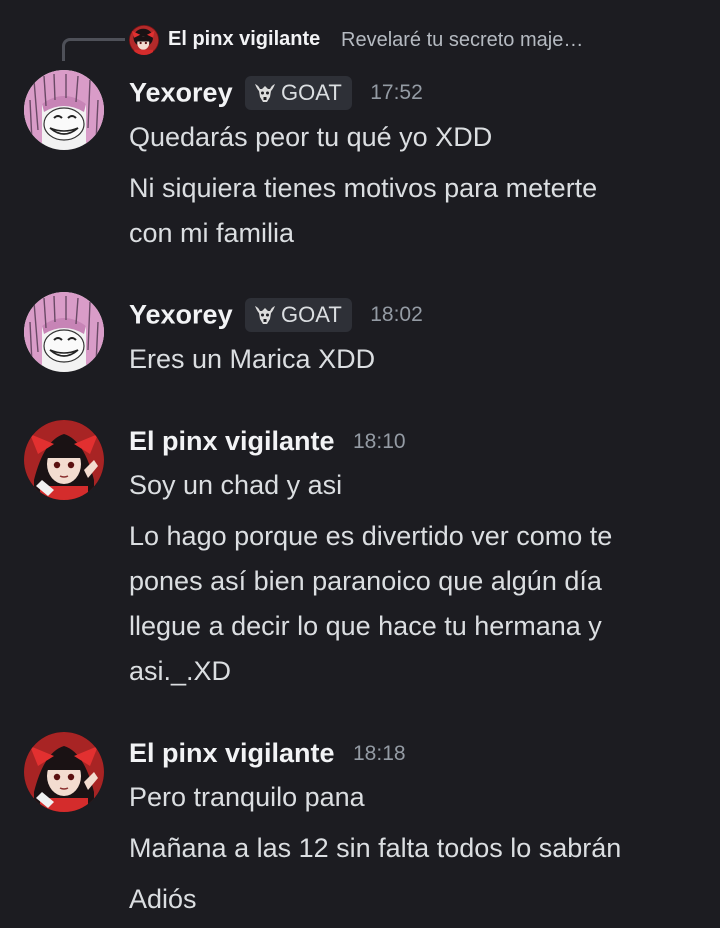  Describe the element at coordinates (144, 40) in the screenshot. I see `reply-avatar` at that location.